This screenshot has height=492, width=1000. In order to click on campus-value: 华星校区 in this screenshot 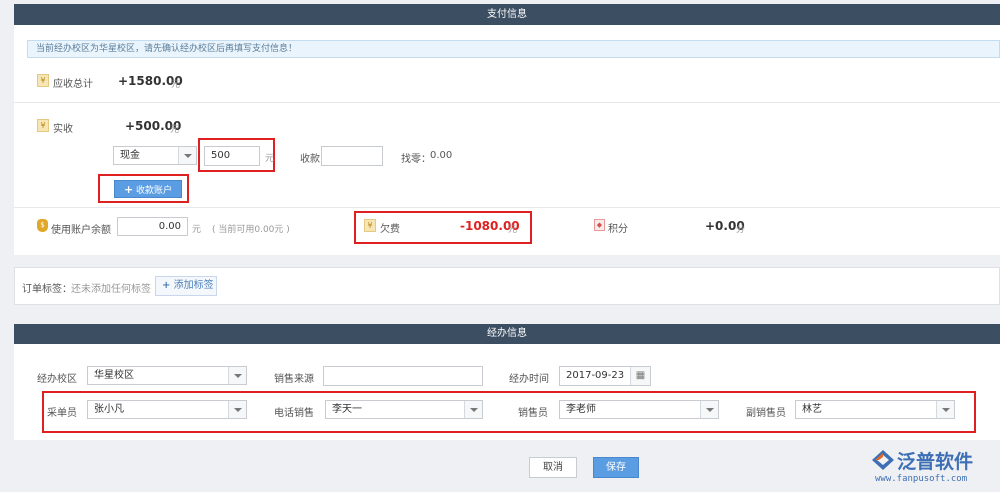, I will do `click(114, 375)`.